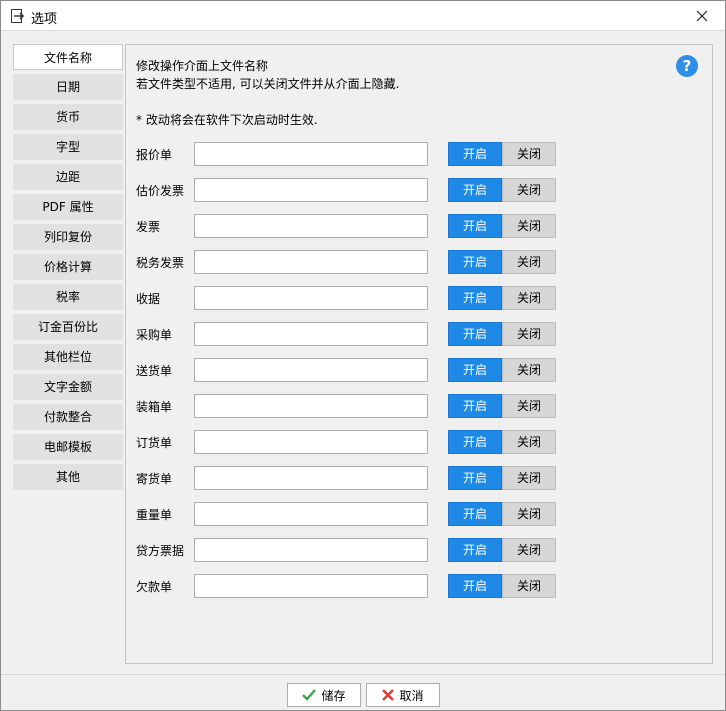 This screenshot has width=726, height=711. What do you see at coordinates (154, 371) in the screenshot?
I see `row-label: 送货单` at bounding box center [154, 371].